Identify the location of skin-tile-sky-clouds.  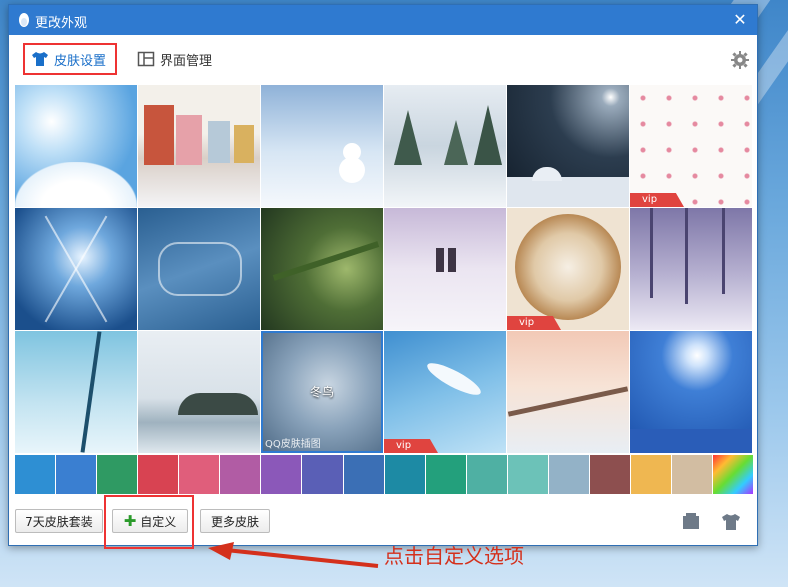
(76, 146).